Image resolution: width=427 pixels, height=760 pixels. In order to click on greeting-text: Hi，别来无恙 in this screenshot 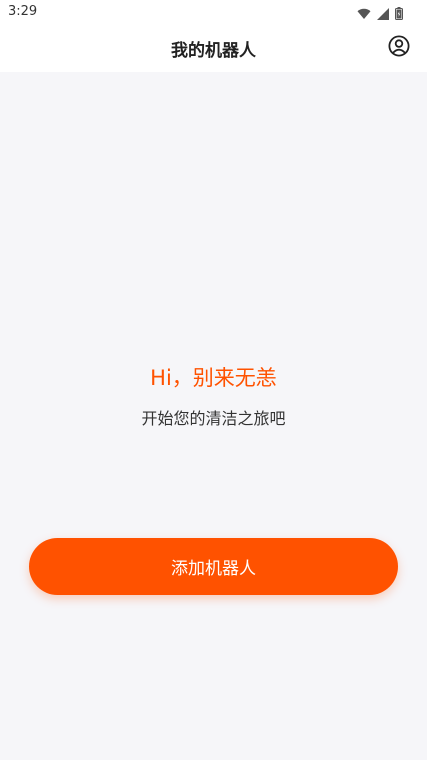, I will do `click(213, 378)`.